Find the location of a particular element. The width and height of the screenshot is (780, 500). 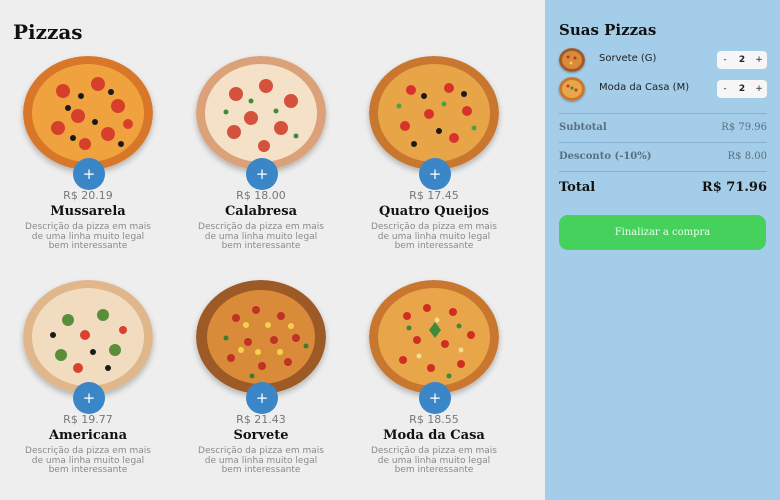

discount-value: R$ 8.00 is located at coordinates (747, 156).